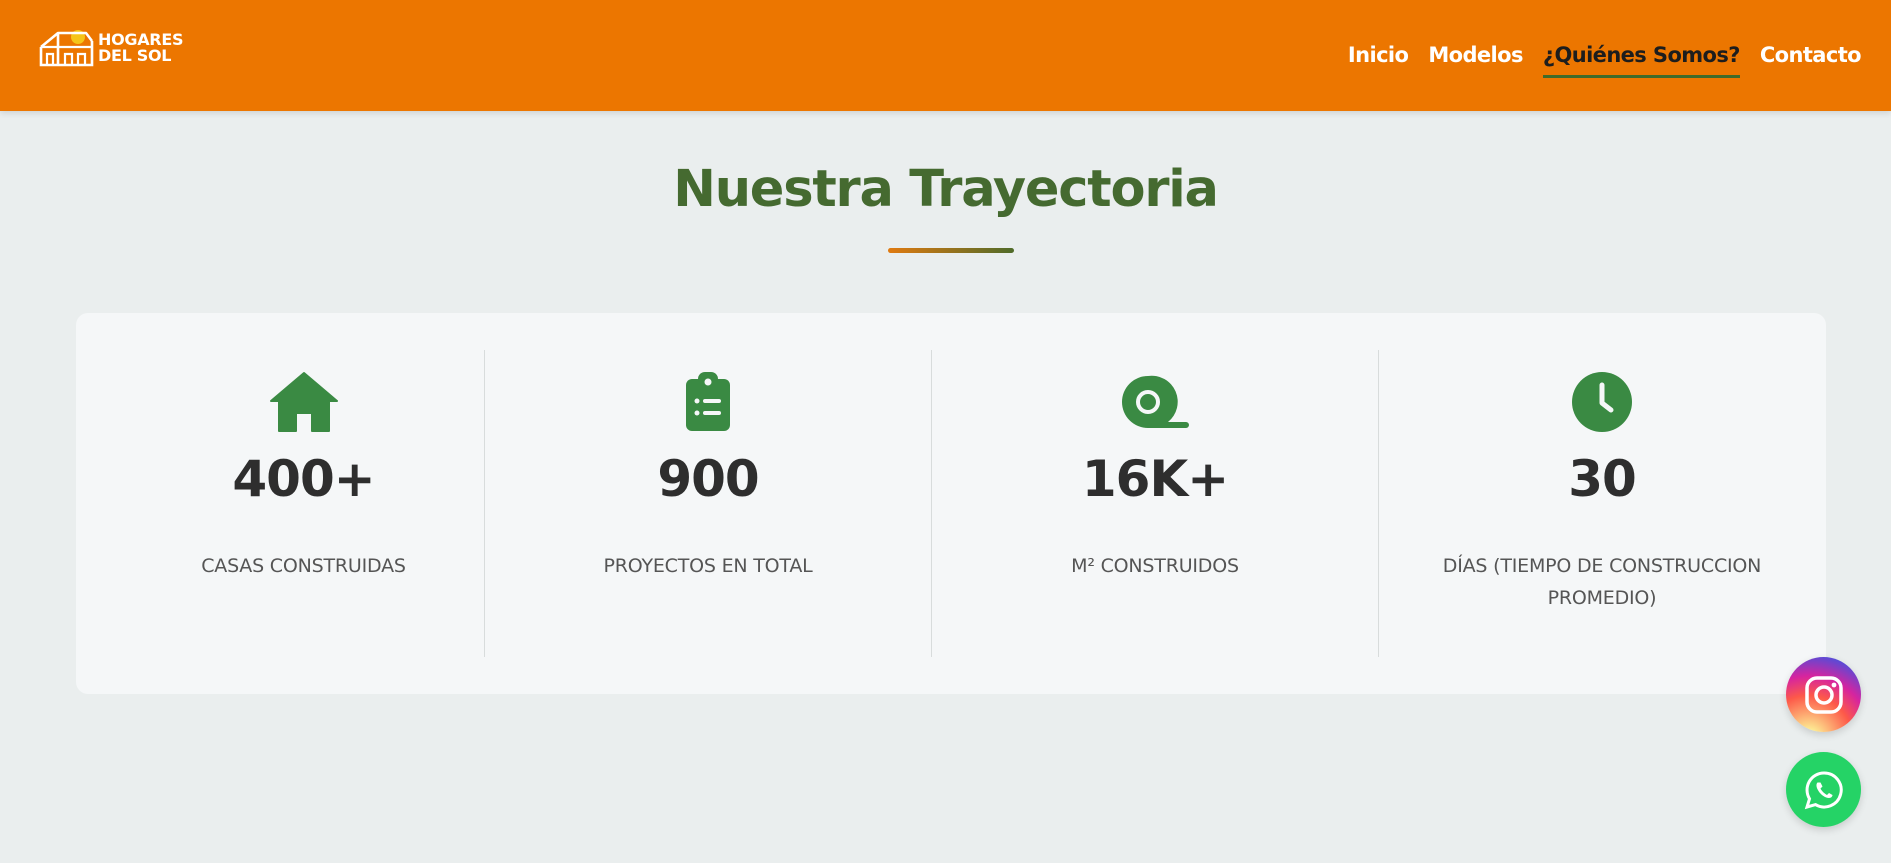 The image size is (1891, 863). What do you see at coordinates (304, 402) in the screenshot?
I see `house-icon` at bounding box center [304, 402].